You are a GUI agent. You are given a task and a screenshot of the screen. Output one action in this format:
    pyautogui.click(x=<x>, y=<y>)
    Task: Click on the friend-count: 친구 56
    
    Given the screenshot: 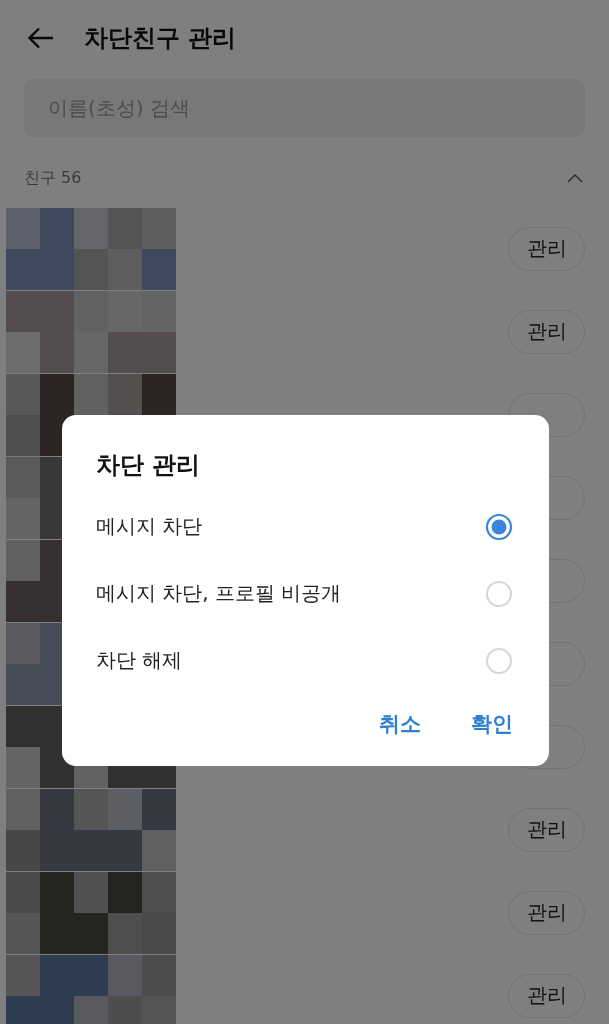 What is the action you would take?
    pyautogui.click(x=53, y=178)
    